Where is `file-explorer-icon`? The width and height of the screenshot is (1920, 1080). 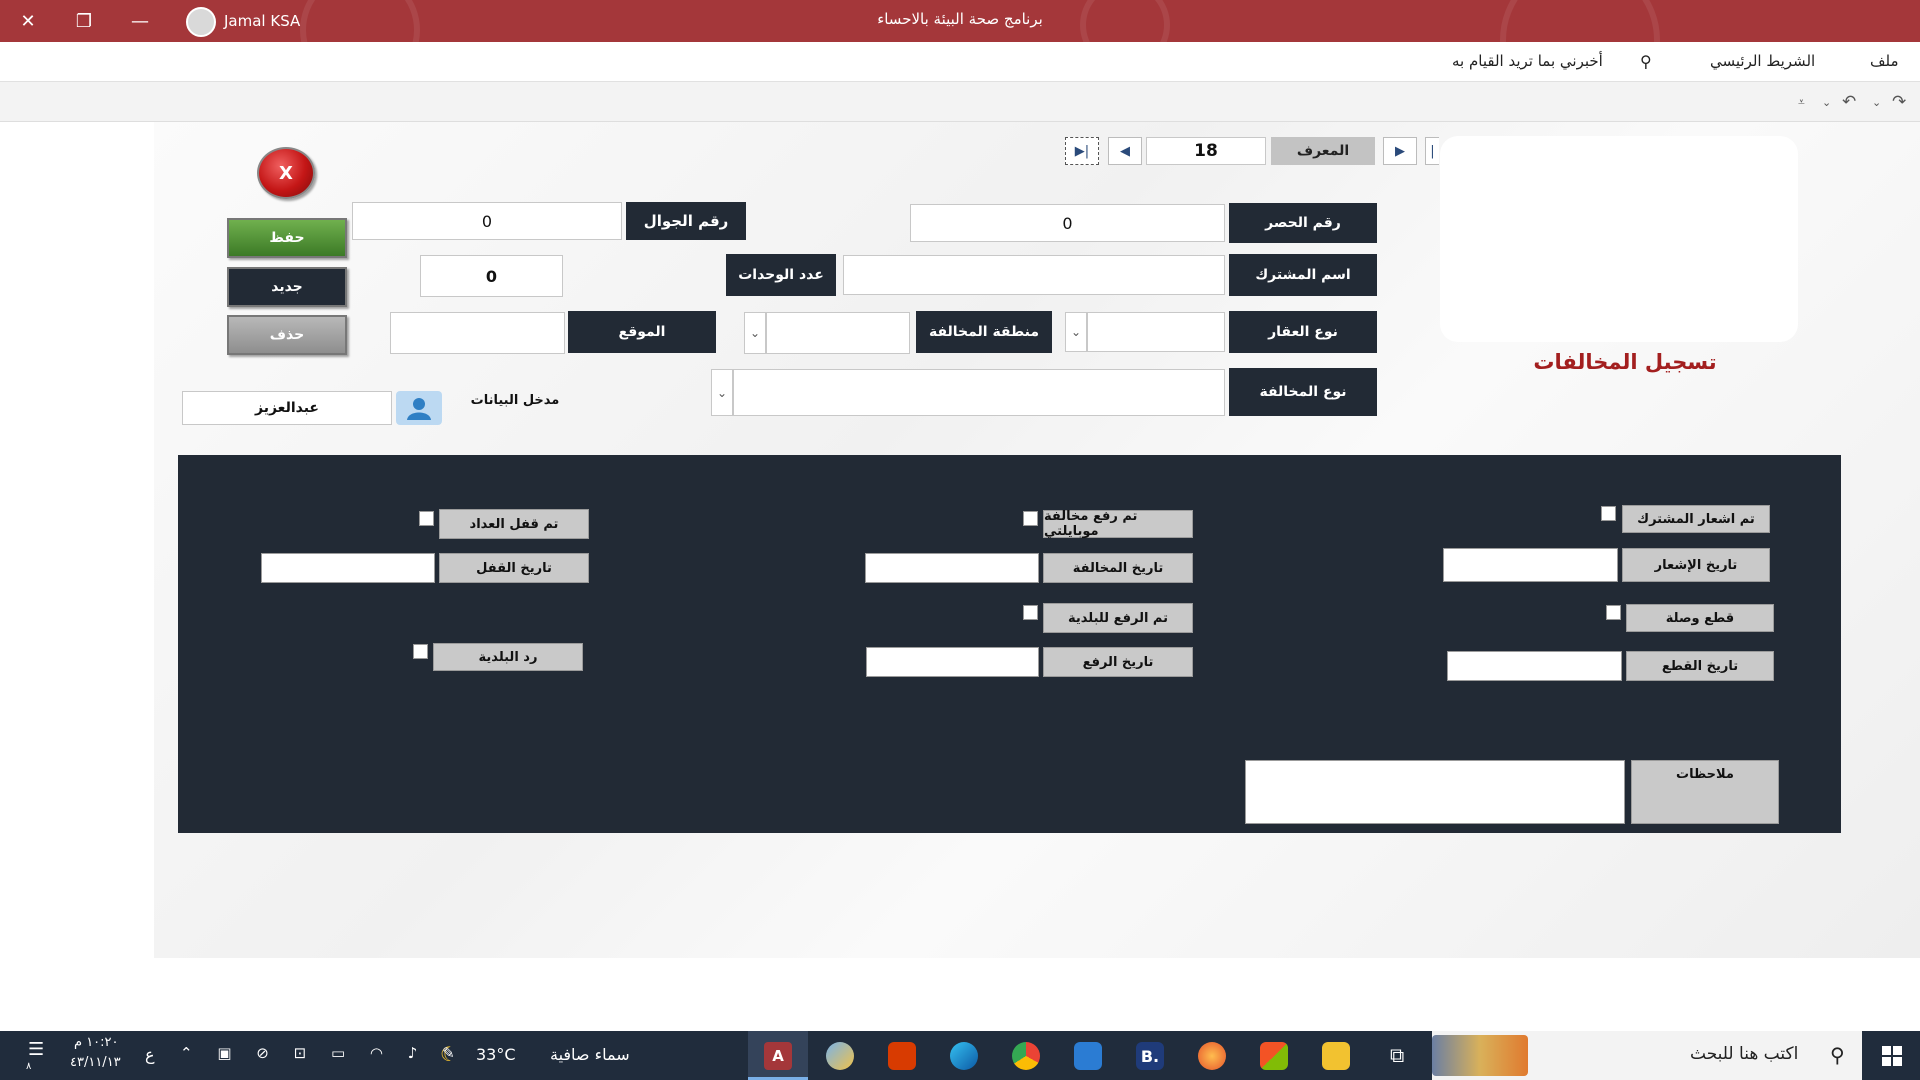 file-explorer-icon is located at coordinates (1336, 1056).